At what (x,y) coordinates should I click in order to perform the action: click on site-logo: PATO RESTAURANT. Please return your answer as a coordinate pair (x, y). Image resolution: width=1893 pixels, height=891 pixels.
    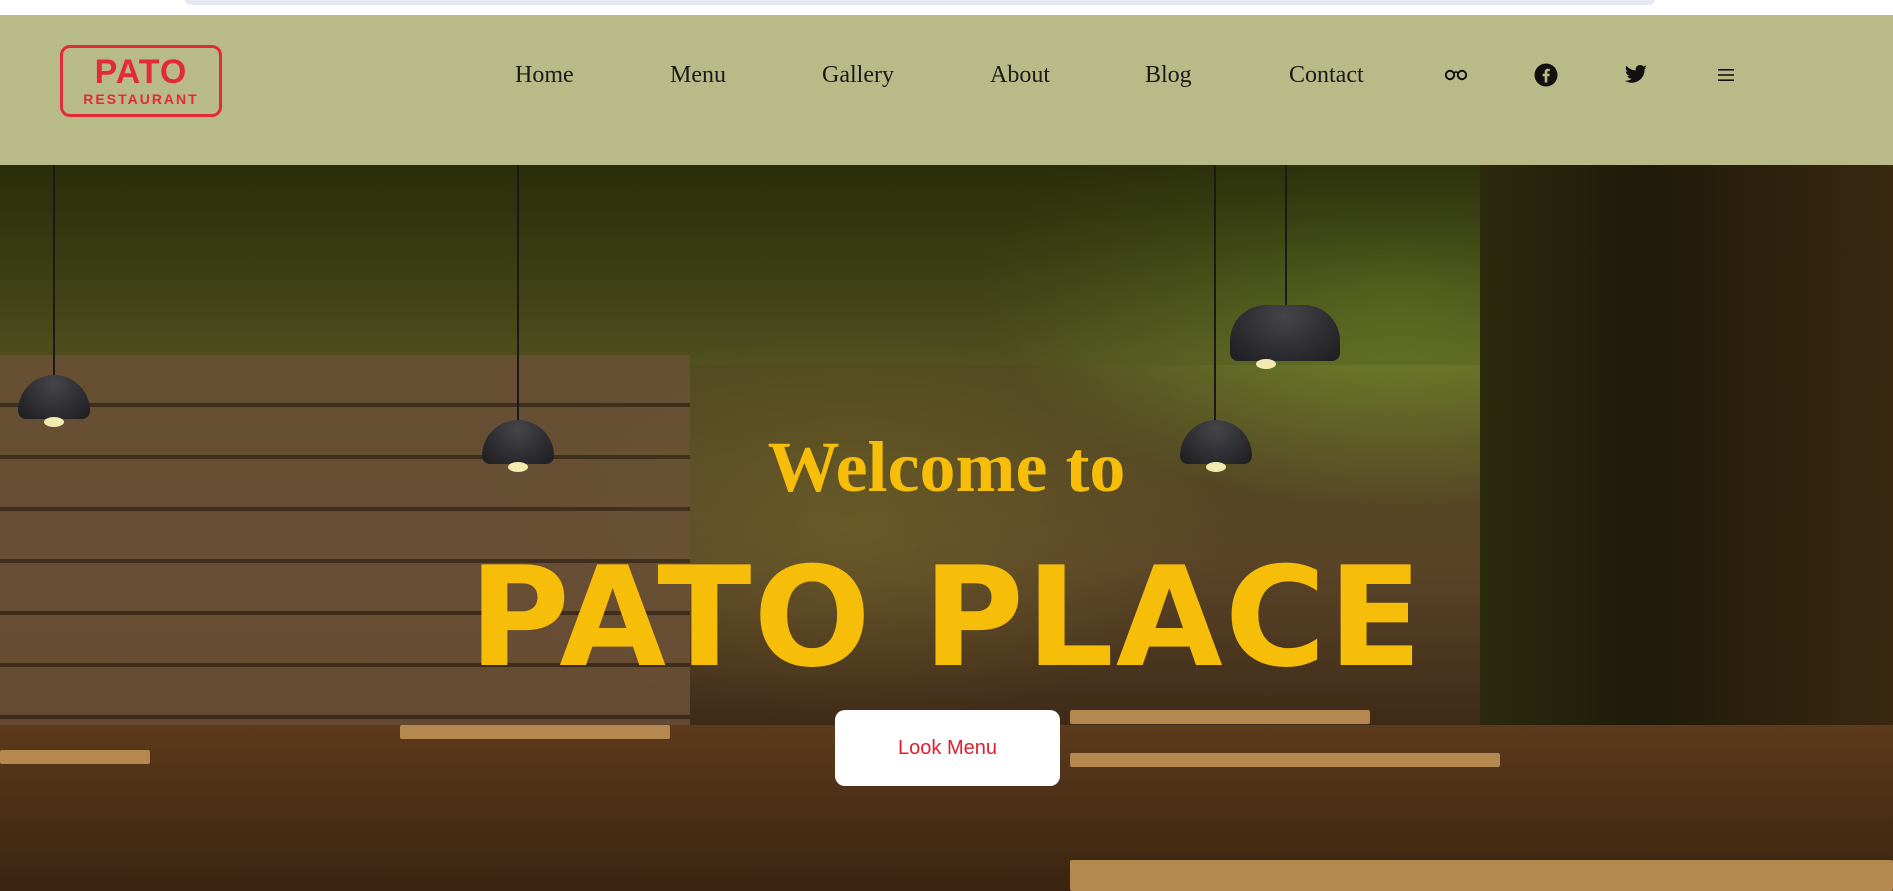
    Looking at the image, I should click on (141, 81).